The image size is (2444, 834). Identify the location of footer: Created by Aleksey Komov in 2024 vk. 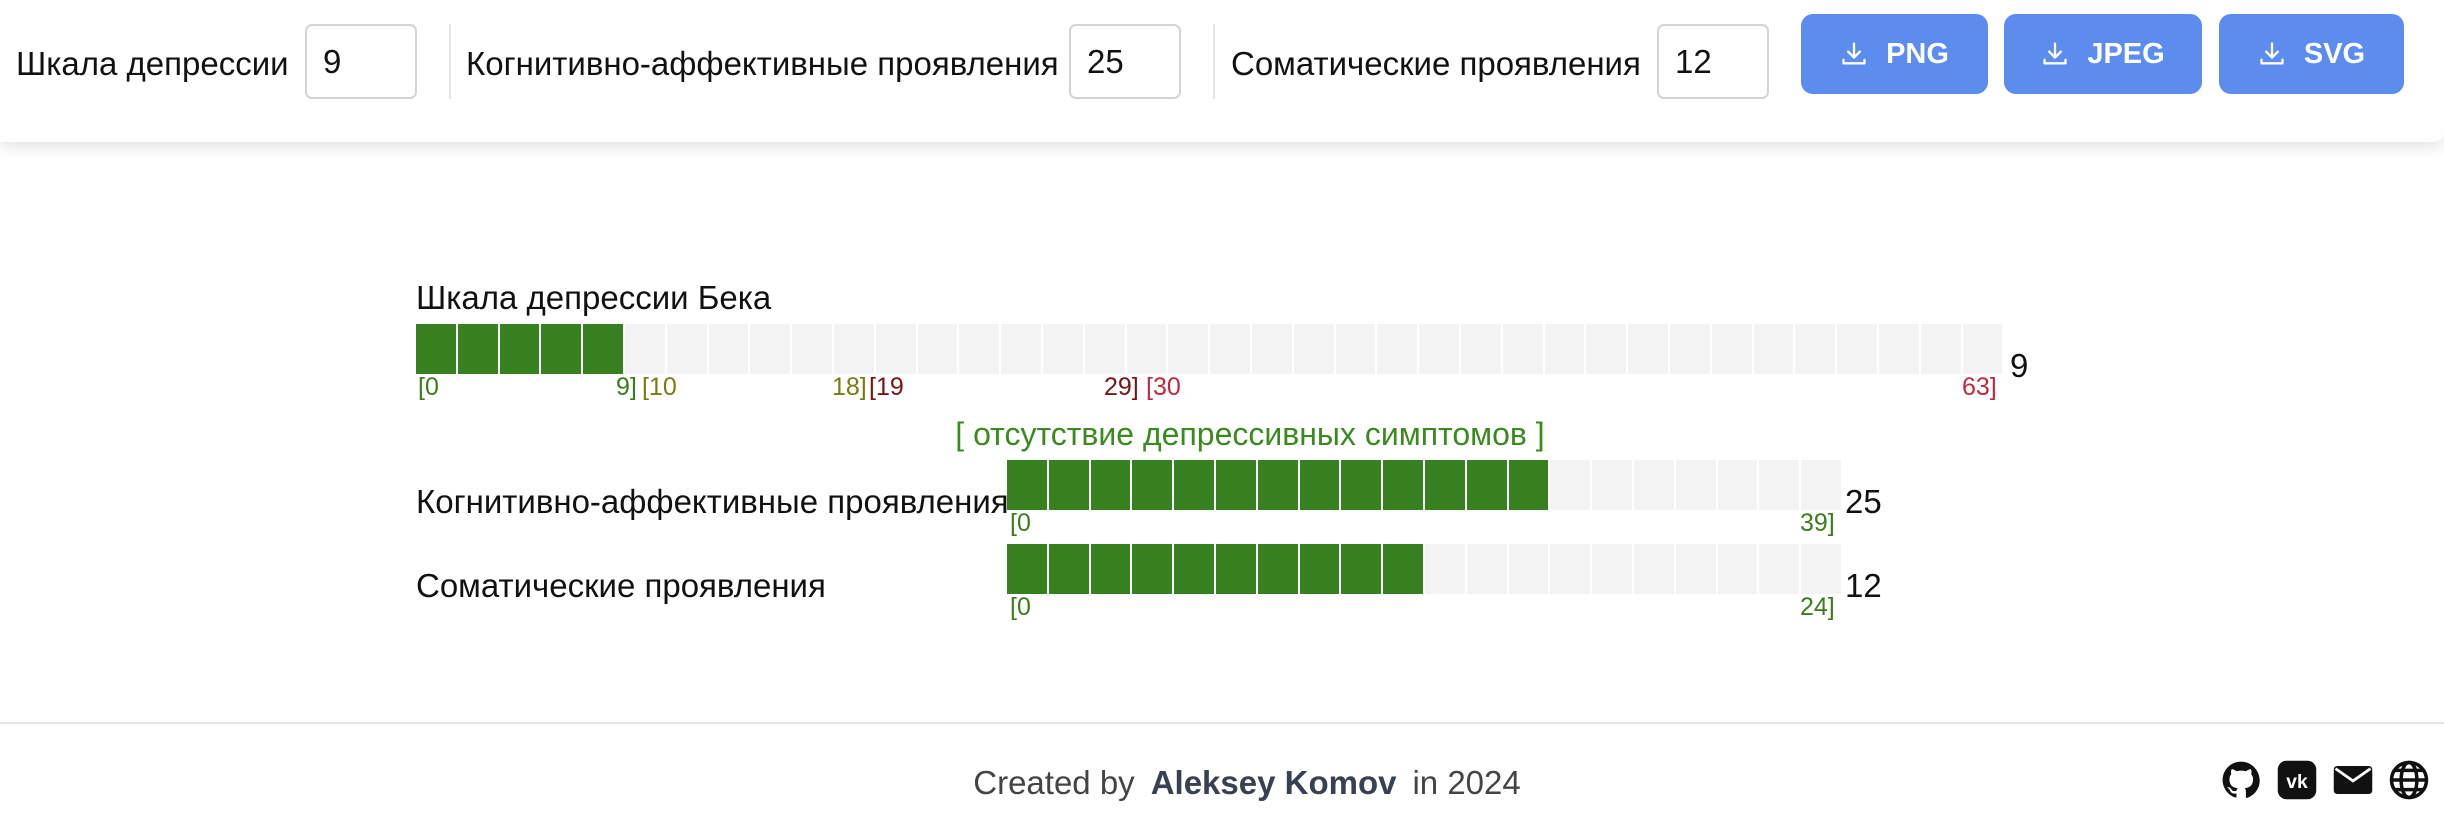
(1222, 778).